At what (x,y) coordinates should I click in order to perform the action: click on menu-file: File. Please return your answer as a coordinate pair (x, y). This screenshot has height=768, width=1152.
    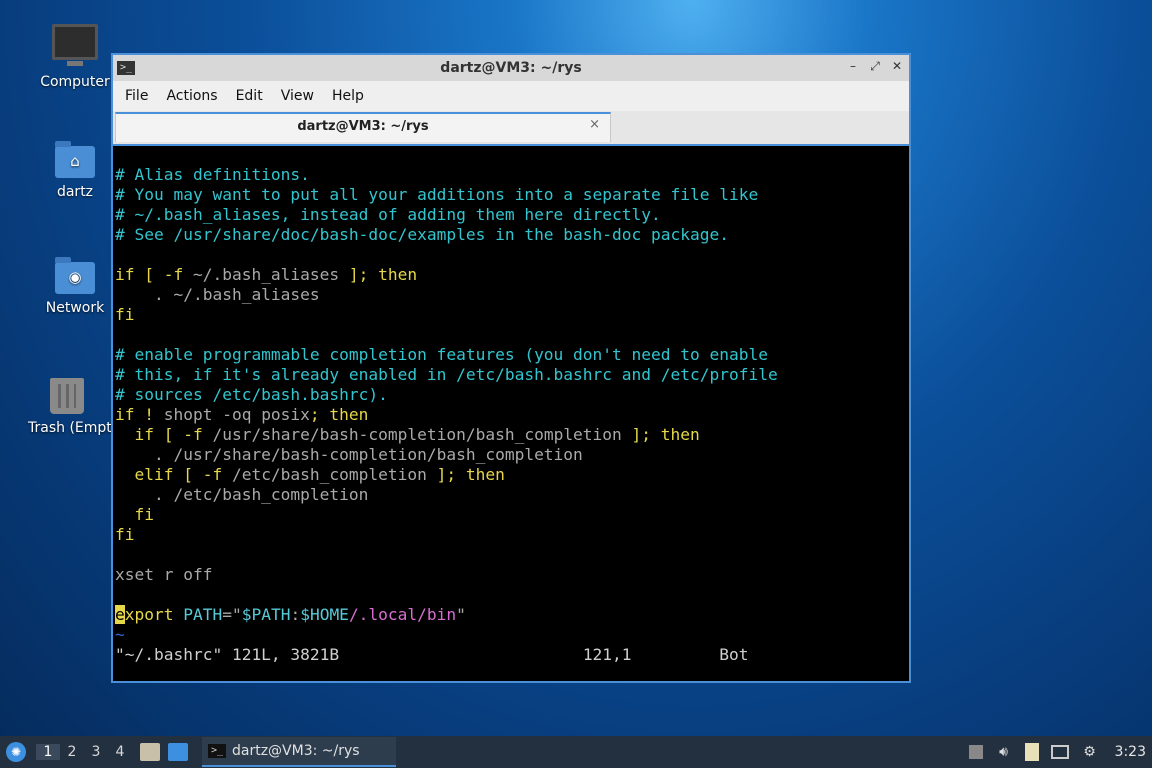
    Looking at the image, I should click on (136, 96).